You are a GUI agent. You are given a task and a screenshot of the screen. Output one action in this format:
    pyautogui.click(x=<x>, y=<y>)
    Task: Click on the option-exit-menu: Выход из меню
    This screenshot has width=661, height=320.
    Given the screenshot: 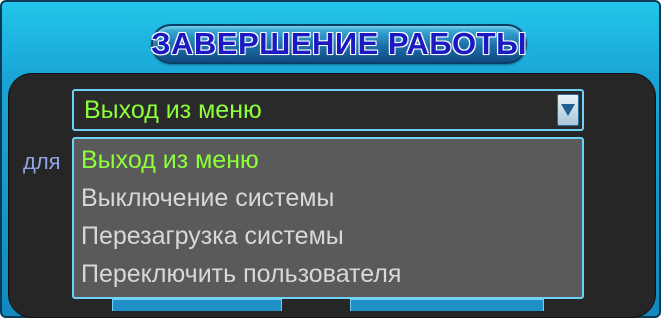 What is the action you would take?
    pyautogui.click(x=328, y=160)
    